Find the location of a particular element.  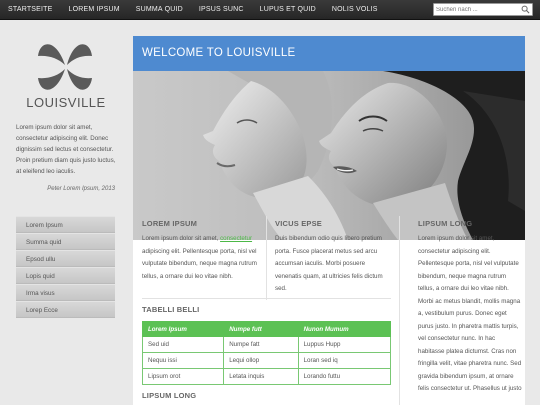

nav-startseite: Startseite is located at coordinates (31, 10).